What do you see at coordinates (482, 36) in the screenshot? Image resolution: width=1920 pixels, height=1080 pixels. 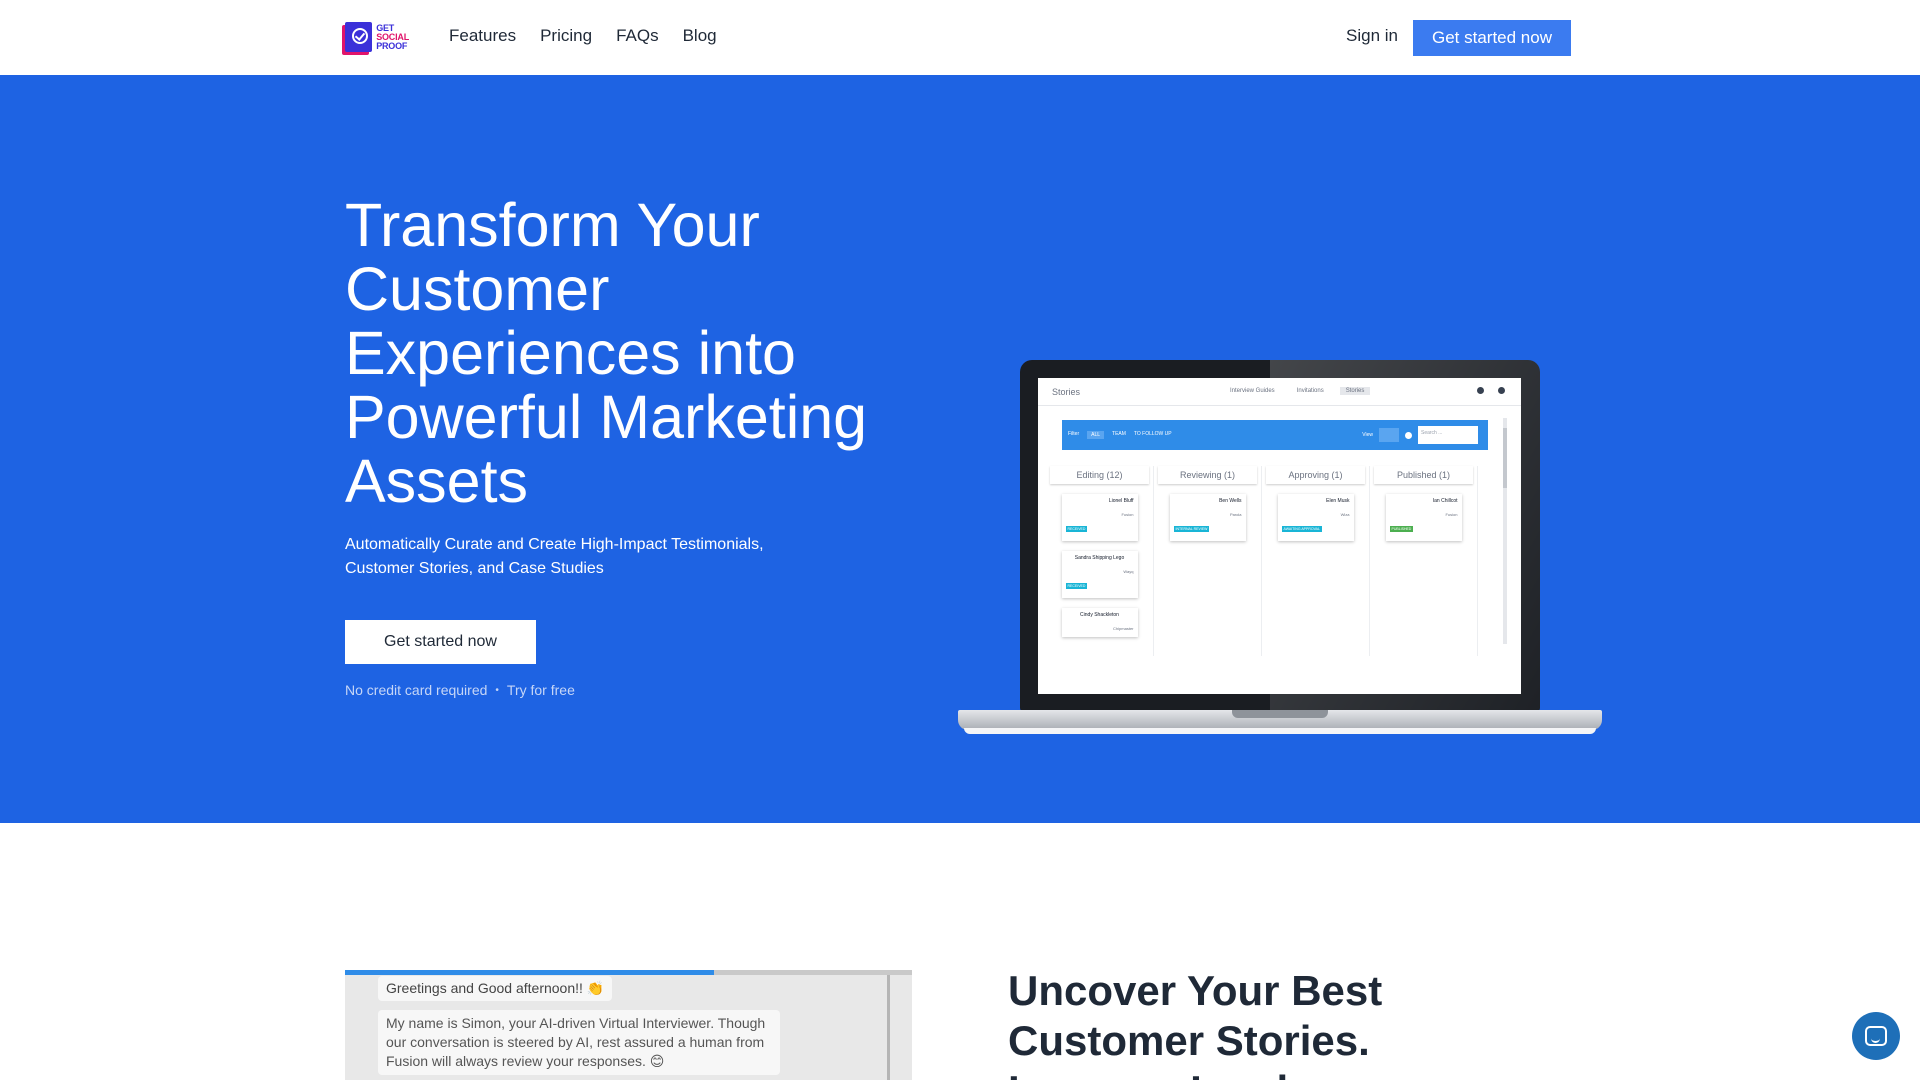 I see `nav-link-features: Features` at bounding box center [482, 36].